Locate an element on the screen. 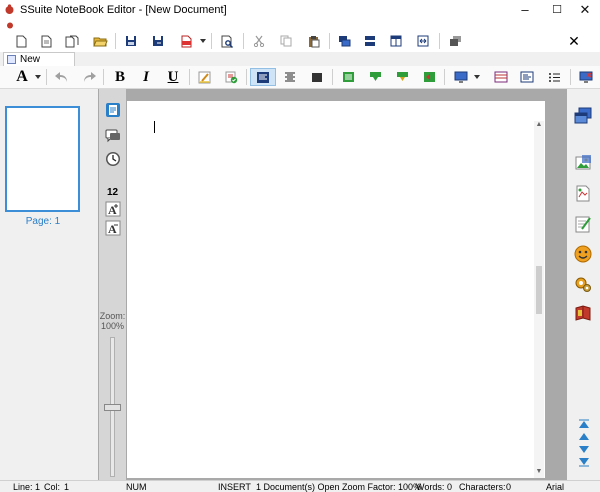  editor-vertical-scrollbar: ▲ ▼ is located at coordinates (539, 299).